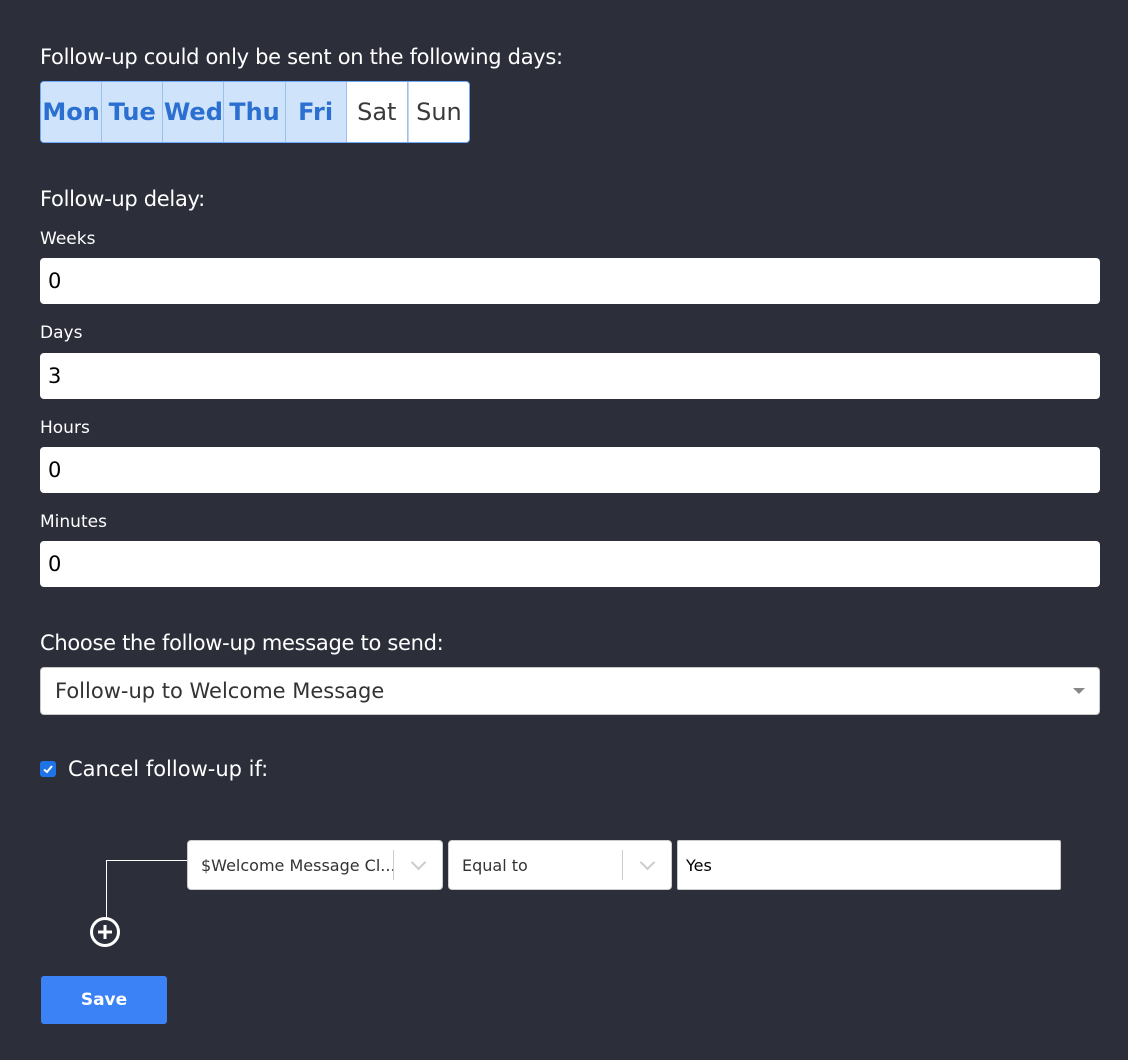 The image size is (1128, 1060). What do you see at coordinates (242, 643) in the screenshot?
I see `message-title: Choose the follow-up message to send:` at bounding box center [242, 643].